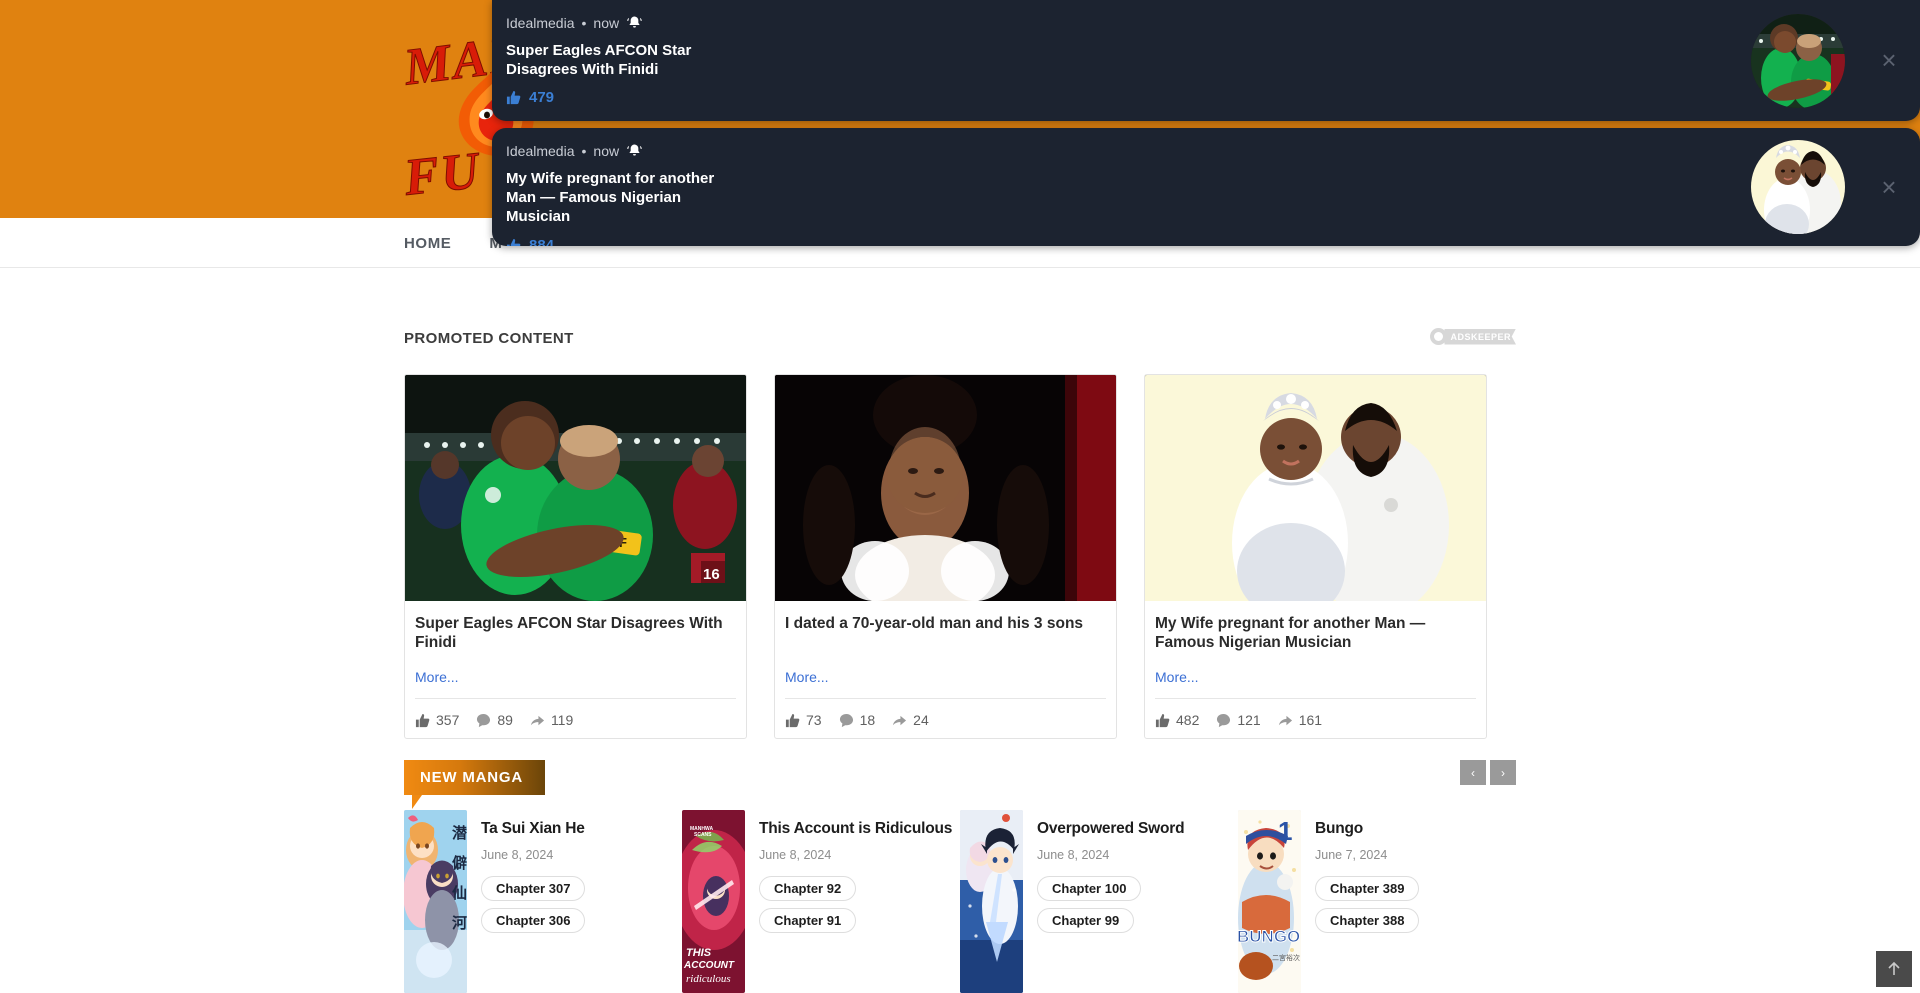  I want to click on comment-stat: 18, so click(857, 720).